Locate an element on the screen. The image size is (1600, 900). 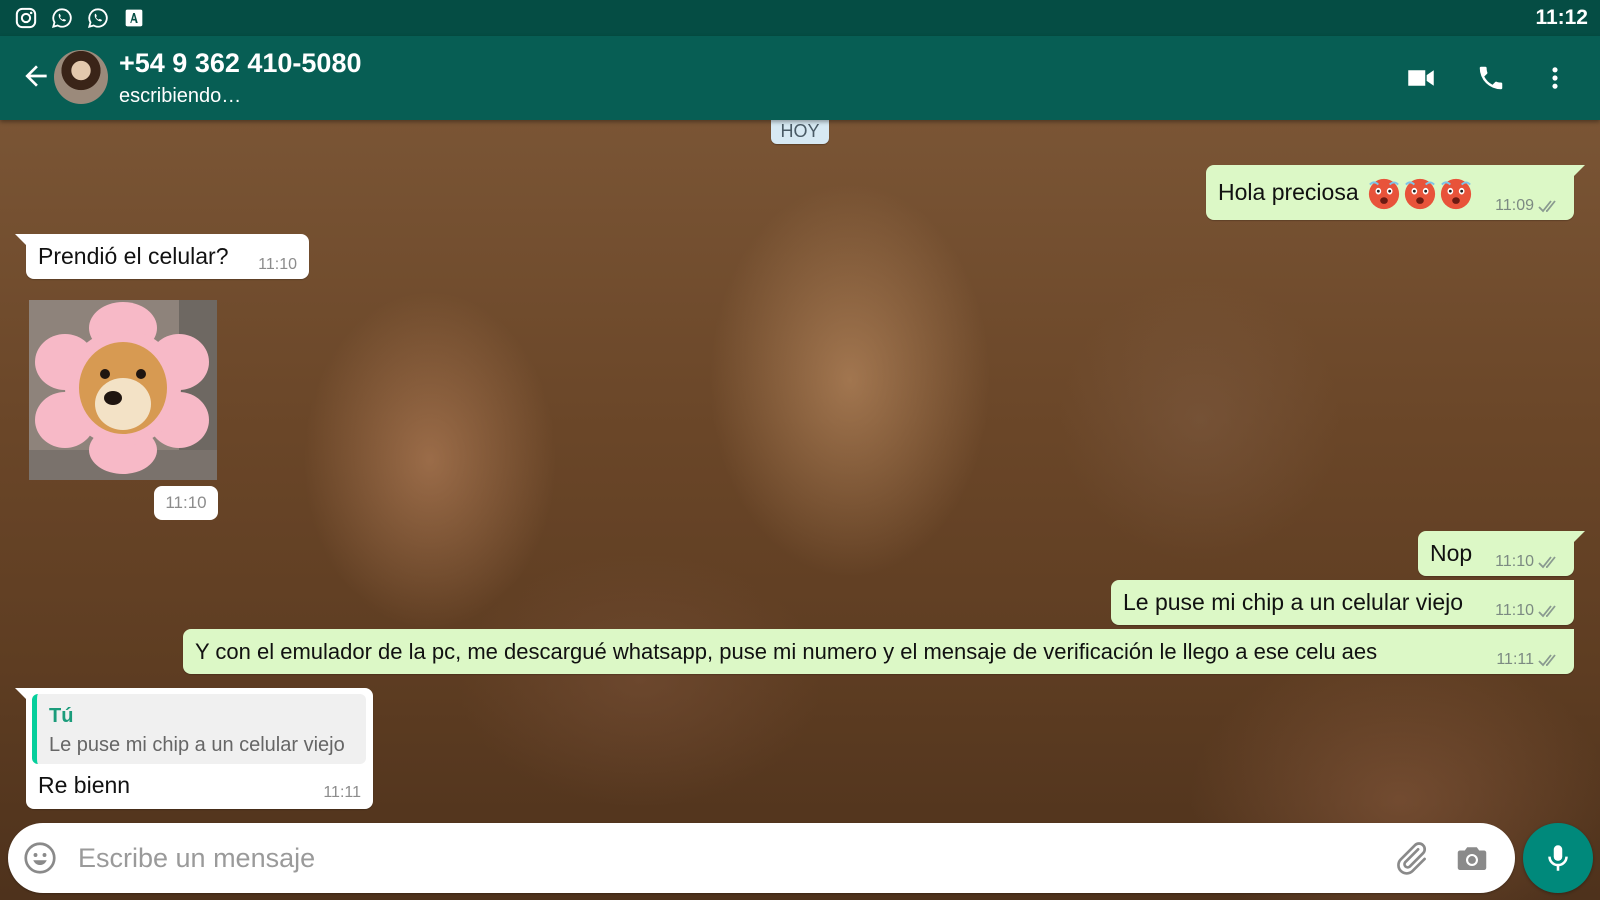
message-input is located at coordinates (718, 858).